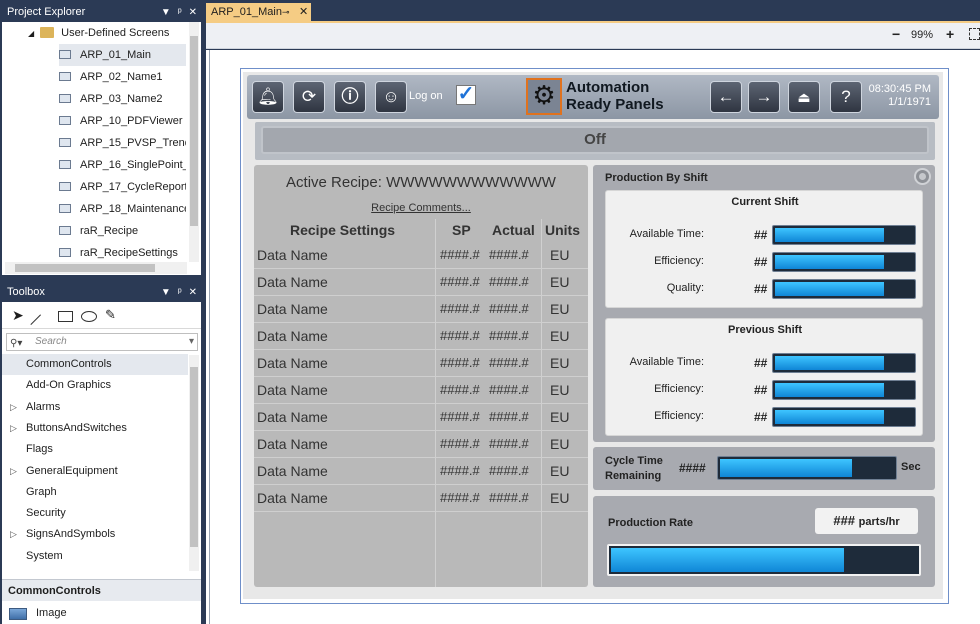 The width and height of the screenshot is (980, 624). What do you see at coordinates (115, 33) in the screenshot?
I see `tree-folder-label: User-Defined Screens` at bounding box center [115, 33].